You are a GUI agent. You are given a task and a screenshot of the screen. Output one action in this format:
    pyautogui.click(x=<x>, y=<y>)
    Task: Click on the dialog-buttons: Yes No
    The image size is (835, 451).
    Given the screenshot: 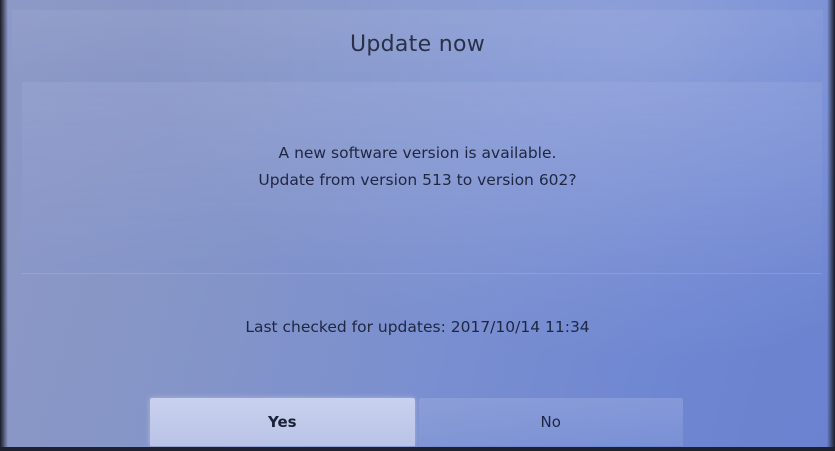 What is the action you would take?
    pyautogui.click(x=416, y=422)
    